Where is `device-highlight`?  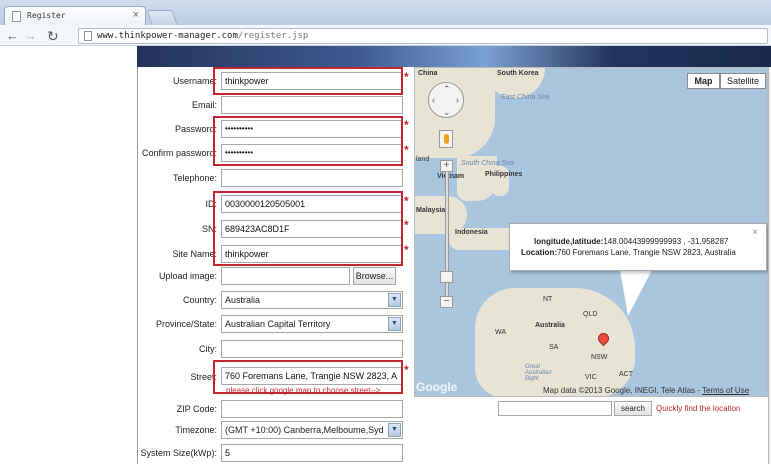 device-highlight is located at coordinates (308, 228).